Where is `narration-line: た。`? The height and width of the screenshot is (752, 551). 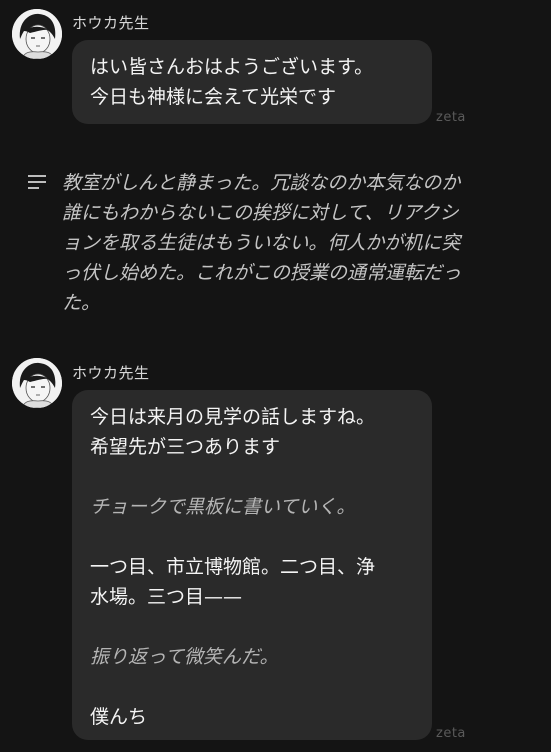
narration-line: た。 is located at coordinates (81, 303).